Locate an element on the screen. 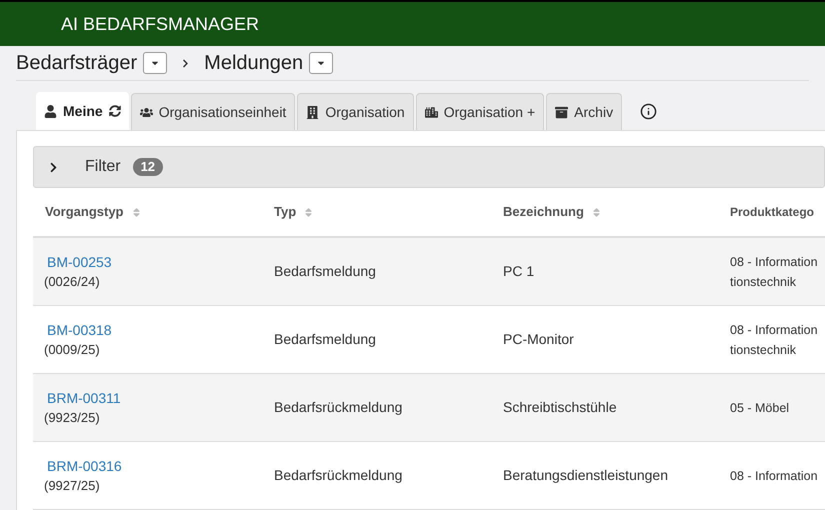  chevron-right-icon is located at coordinates (185, 63).